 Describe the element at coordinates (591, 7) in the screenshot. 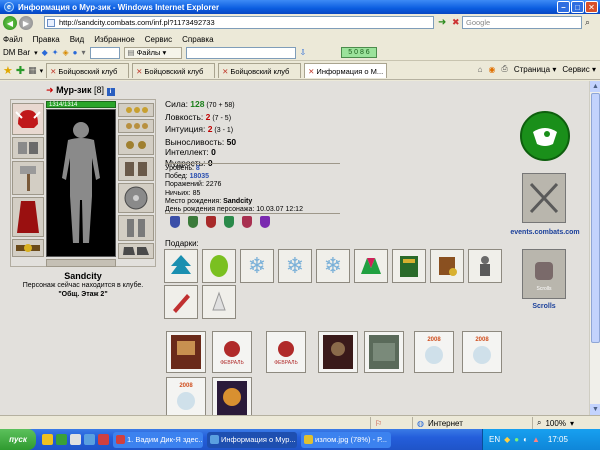

I see `close-button: ✕` at that location.